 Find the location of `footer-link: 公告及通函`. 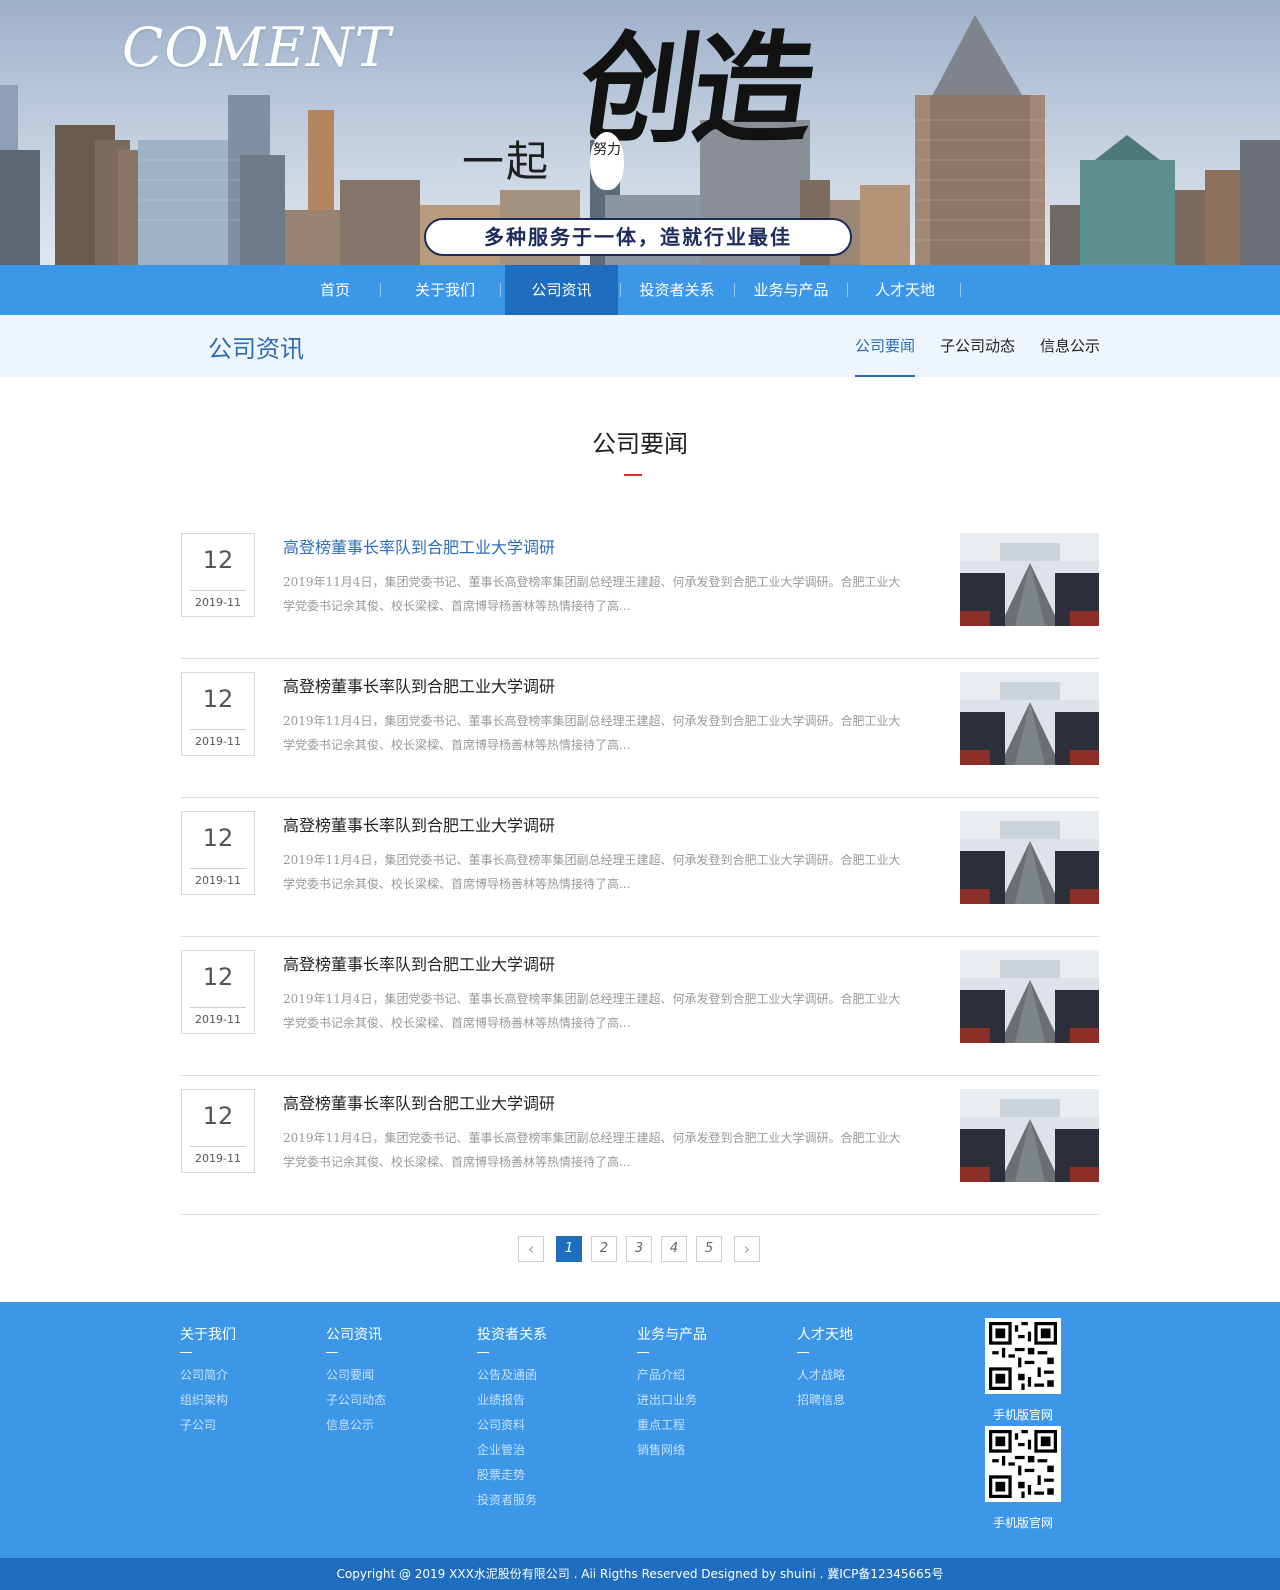

footer-link: 公告及通函 is located at coordinates (512, 1375).